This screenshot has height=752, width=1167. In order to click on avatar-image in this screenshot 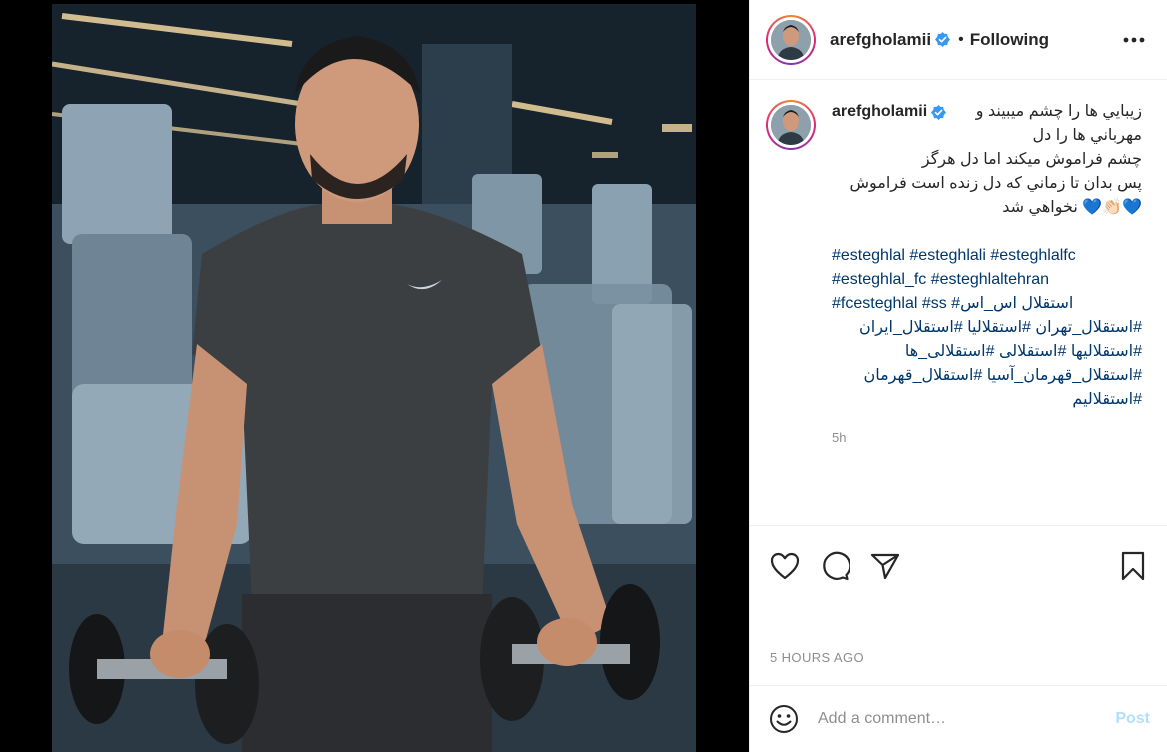, I will do `click(791, 39)`.